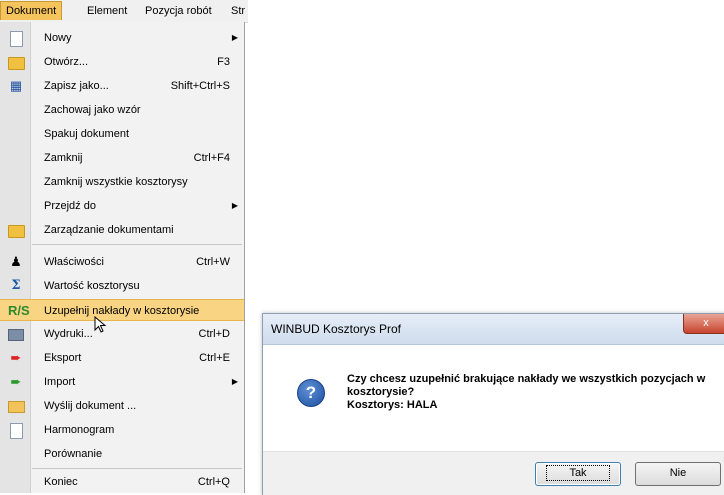 The height and width of the screenshot is (495, 724). Describe the element at coordinates (116, 182) in the screenshot. I see `menu-item-label: Zamknij wszystkie kosztorysy` at that location.